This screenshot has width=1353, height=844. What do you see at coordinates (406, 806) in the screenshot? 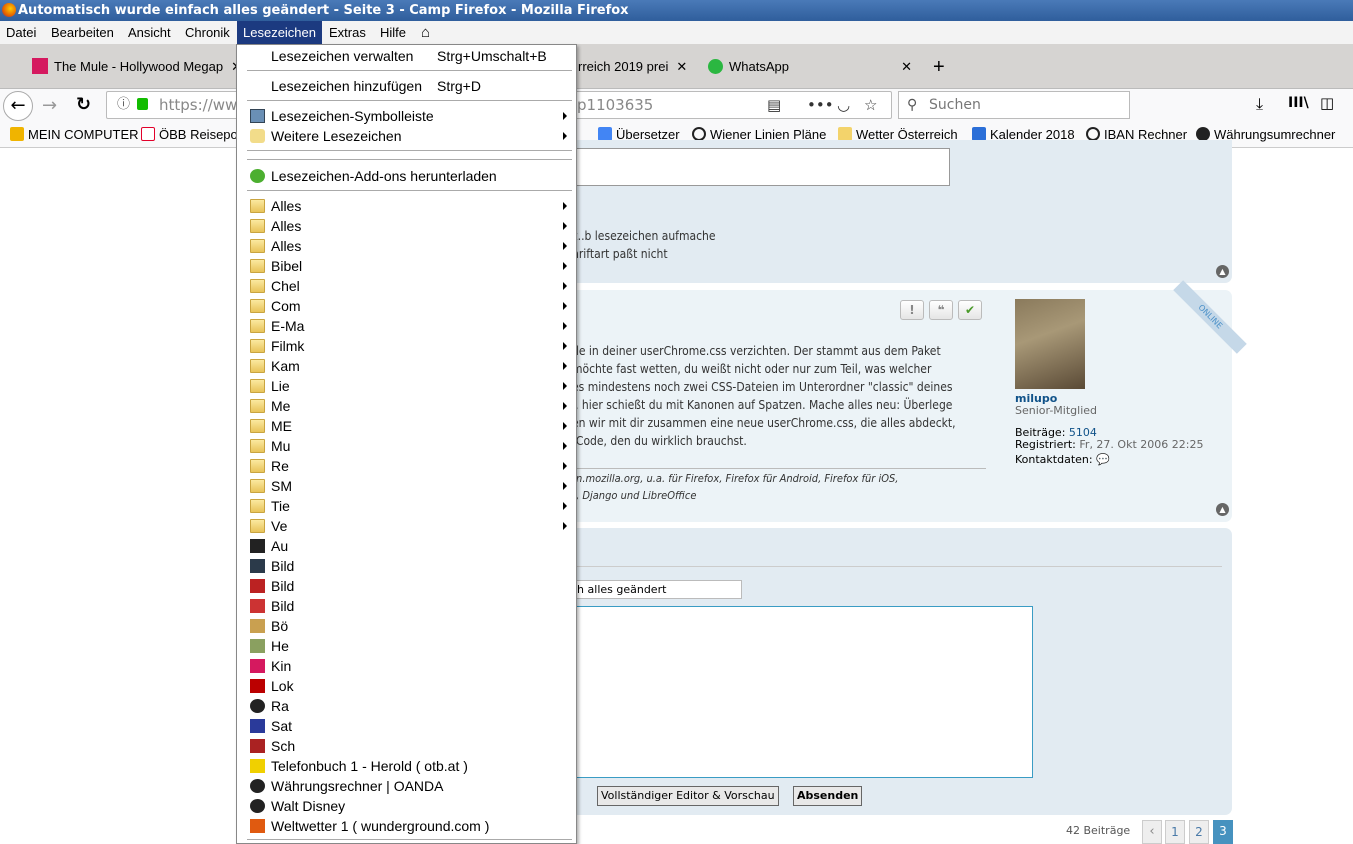
I see `bookmark-link: Walt Disney` at bounding box center [406, 806].